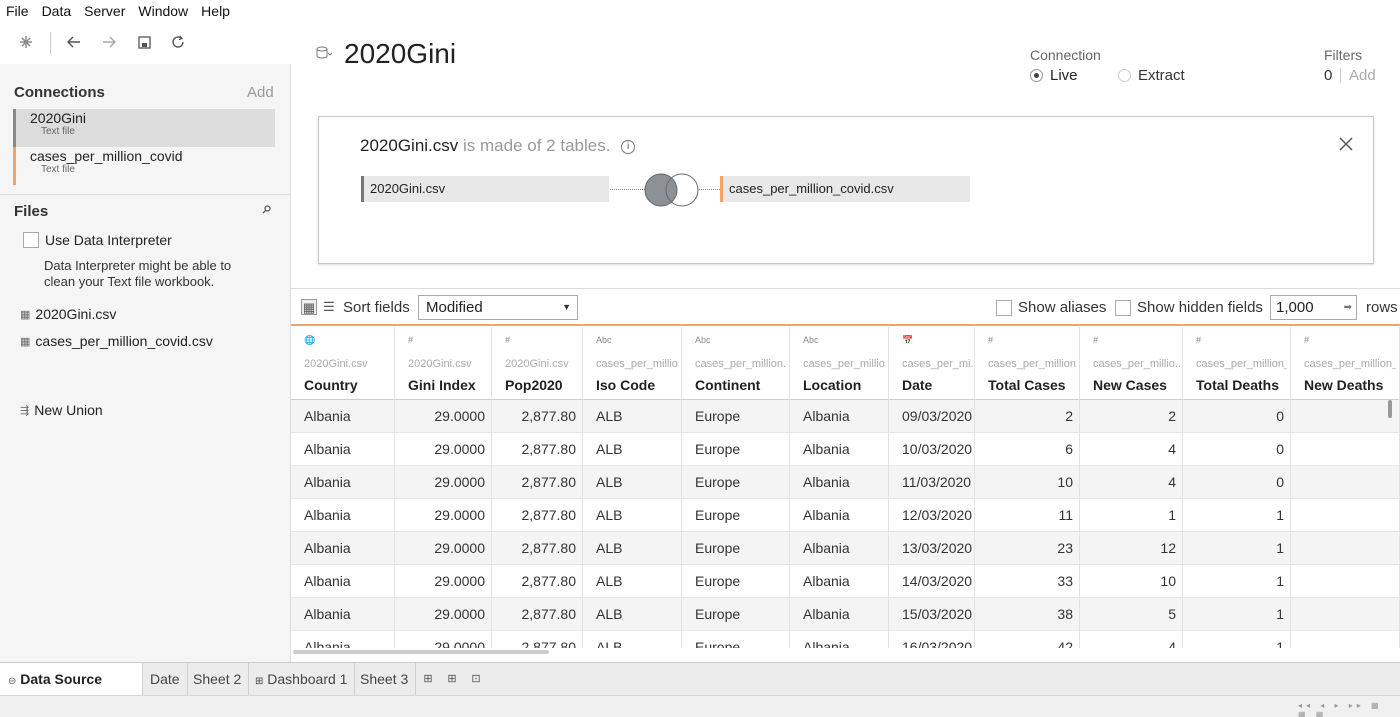  Describe the element at coordinates (61, 410) in the screenshot. I see `new-union-item: ⇶ New Union` at that location.